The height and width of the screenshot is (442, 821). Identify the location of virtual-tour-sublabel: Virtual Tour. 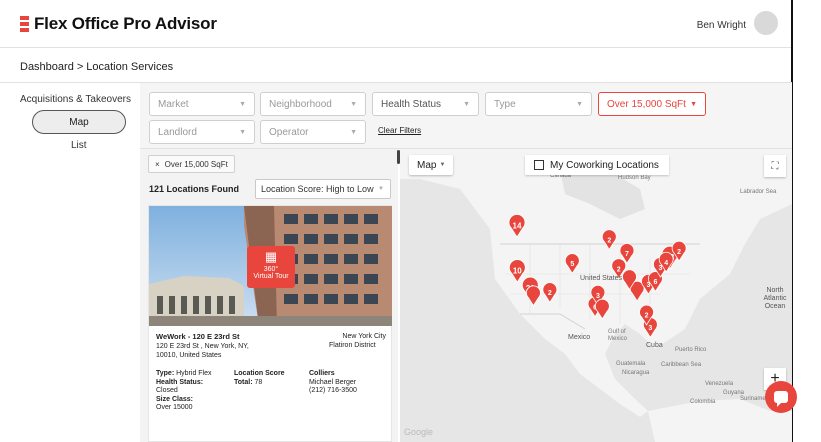
(271, 276).